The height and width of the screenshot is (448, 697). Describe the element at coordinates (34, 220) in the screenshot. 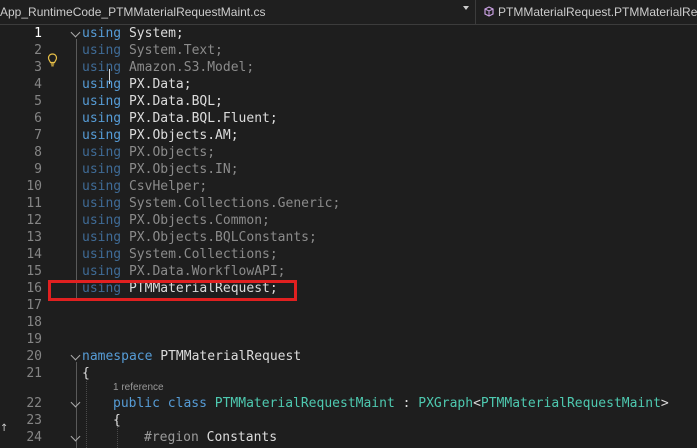

I see `line-number: 12` at that location.